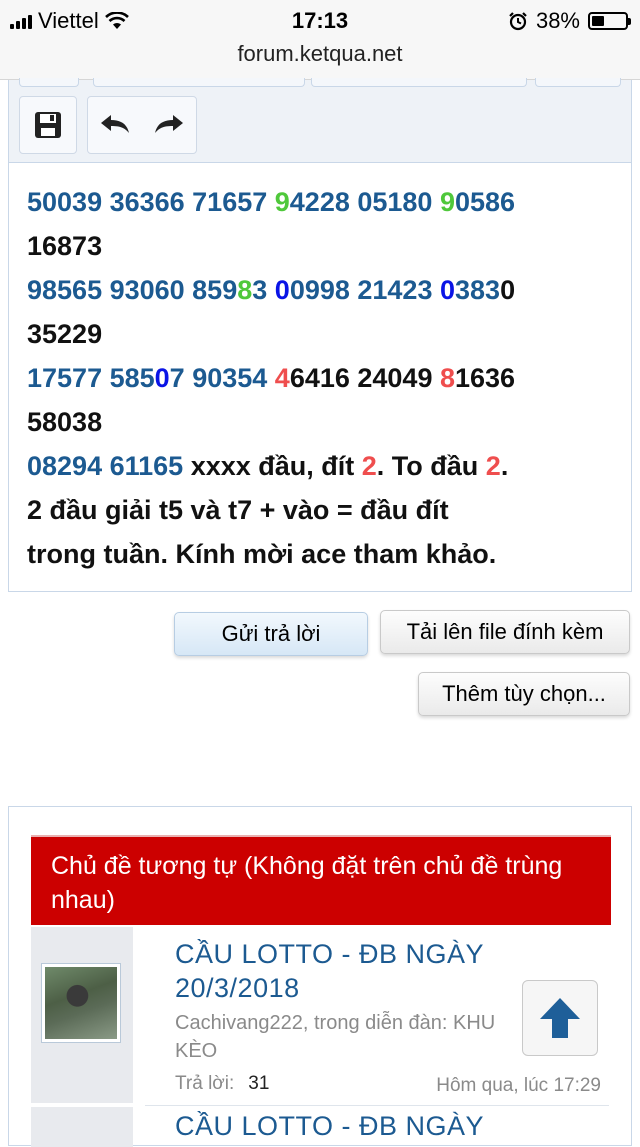  What do you see at coordinates (377, 1105) in the screenshot?
I see `divider` at bounding box center [377, 1105].